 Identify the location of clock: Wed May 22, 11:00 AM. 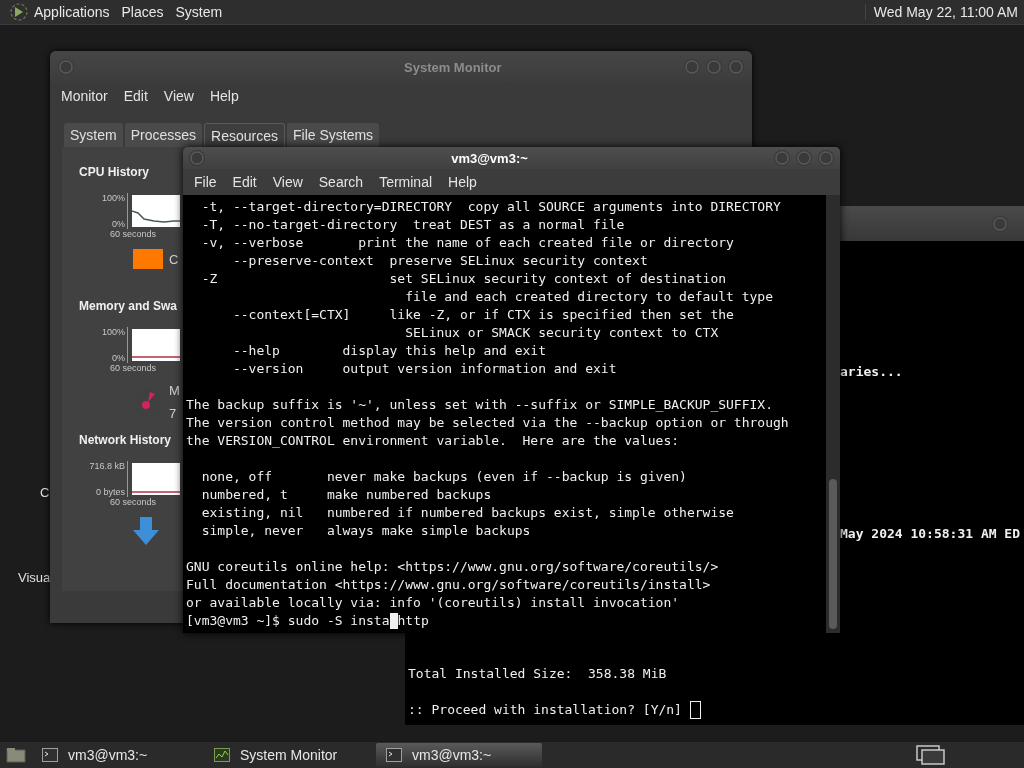
(941, 12).